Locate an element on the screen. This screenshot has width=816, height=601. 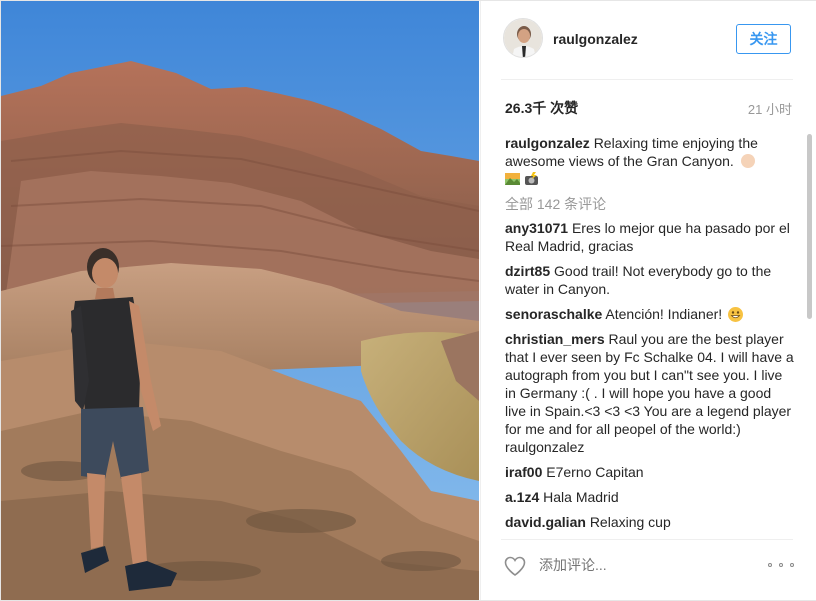
follow-button: 关注 is located at coordinates (763, 39).